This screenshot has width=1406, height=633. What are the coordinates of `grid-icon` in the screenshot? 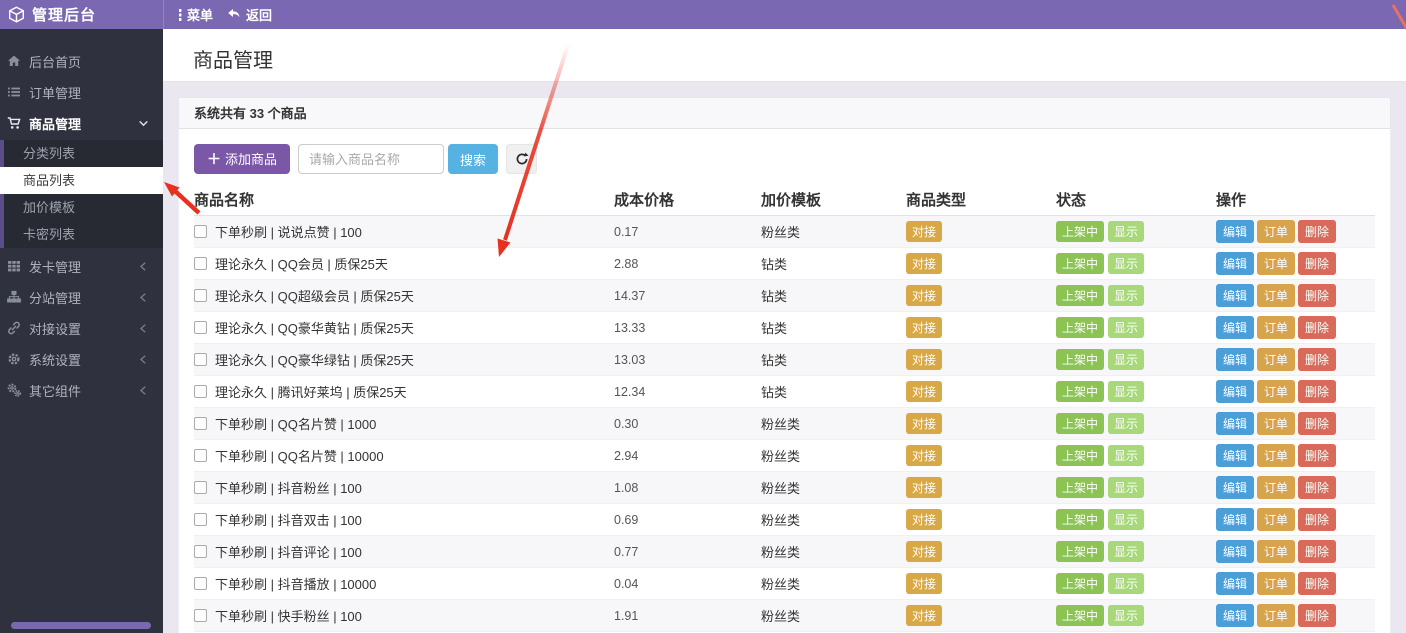 It's located at (14, 266).